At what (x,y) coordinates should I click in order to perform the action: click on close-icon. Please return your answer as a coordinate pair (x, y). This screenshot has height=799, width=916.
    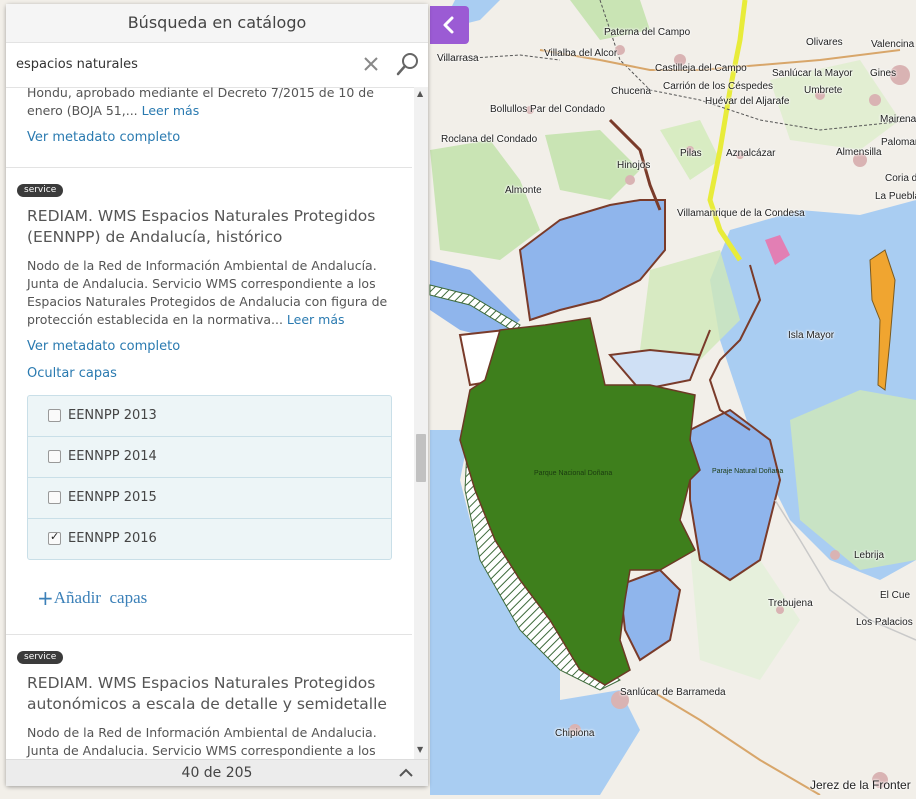
    Looking at the image, I should click on (371, 64).